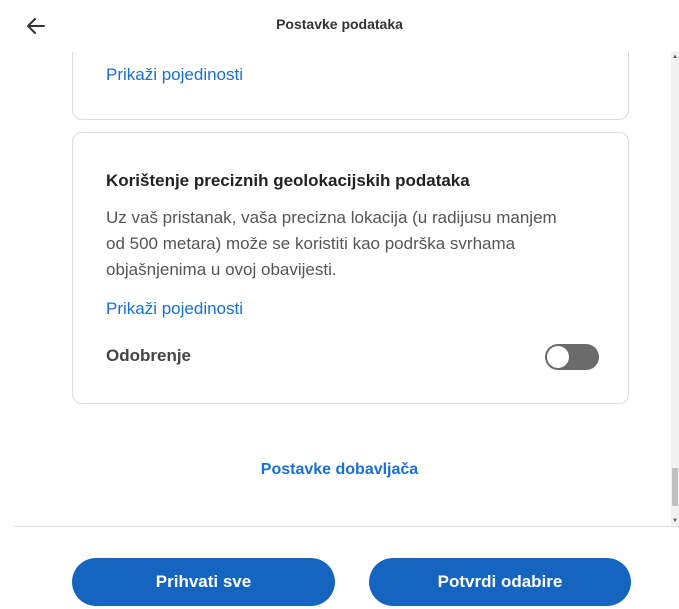 Image resolution: width=679 pixels, height=609 pixels. Describe the element at coordinates (350, 86) in the screenshot. I see `purpose-card-previous: Prikaži pojedinosti` at that location.